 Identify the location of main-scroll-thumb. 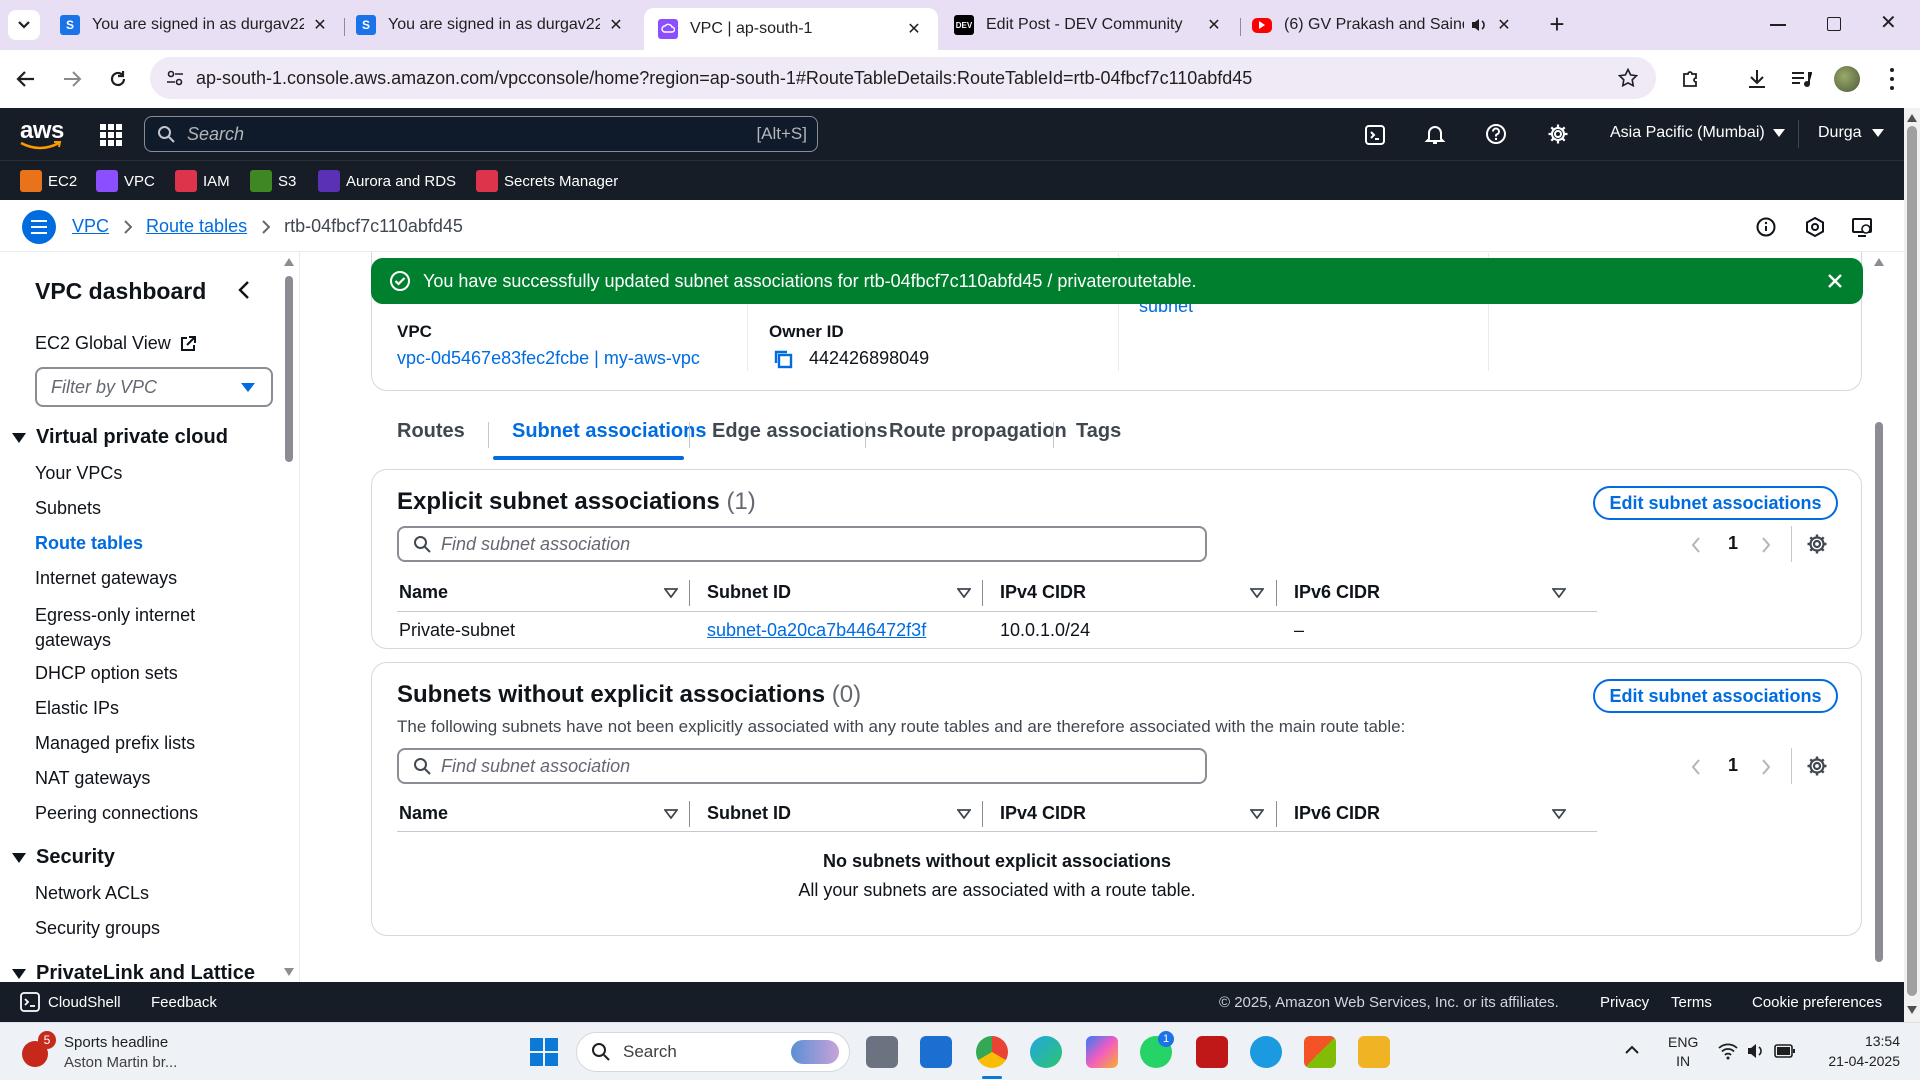
(1879, 692).